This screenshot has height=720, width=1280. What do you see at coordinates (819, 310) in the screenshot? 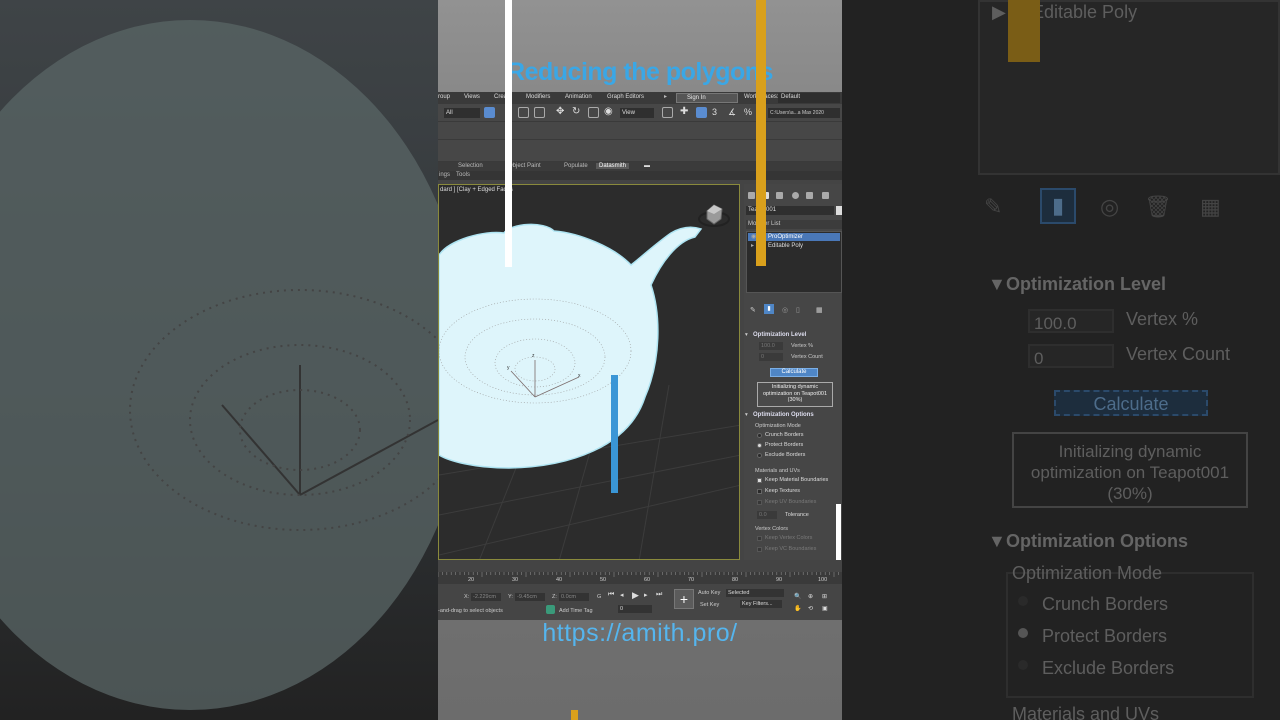
I see `configure-sets-icon: ▦` at bounding box center [819, 310].